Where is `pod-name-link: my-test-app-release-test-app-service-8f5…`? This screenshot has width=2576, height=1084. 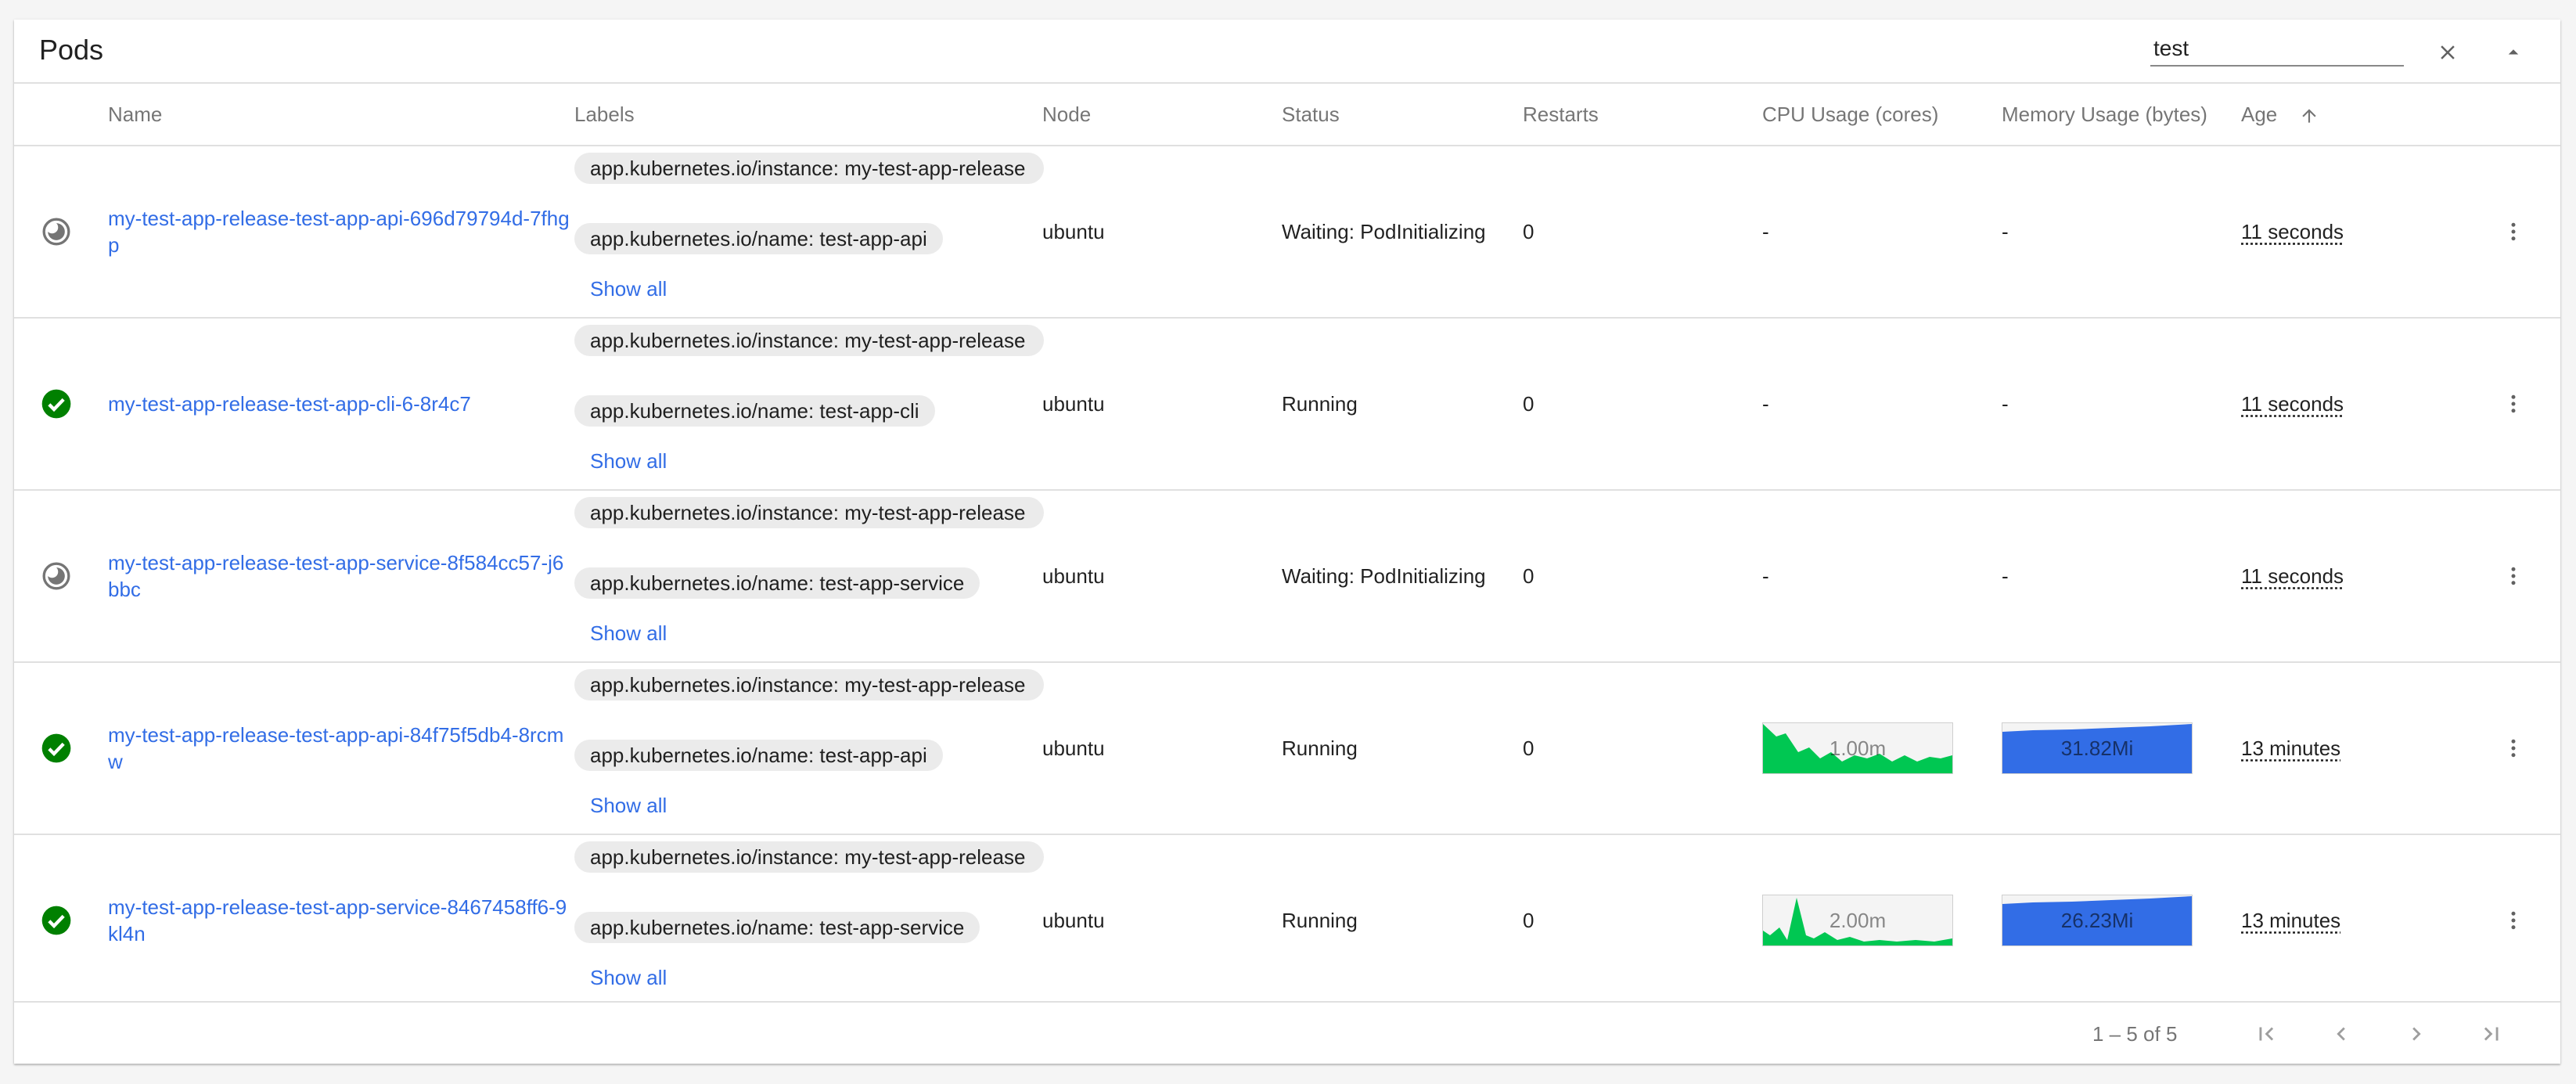 pod-name-link: my-test-app-release-test-app-service-8f5… is located at coordinates (339, 576).